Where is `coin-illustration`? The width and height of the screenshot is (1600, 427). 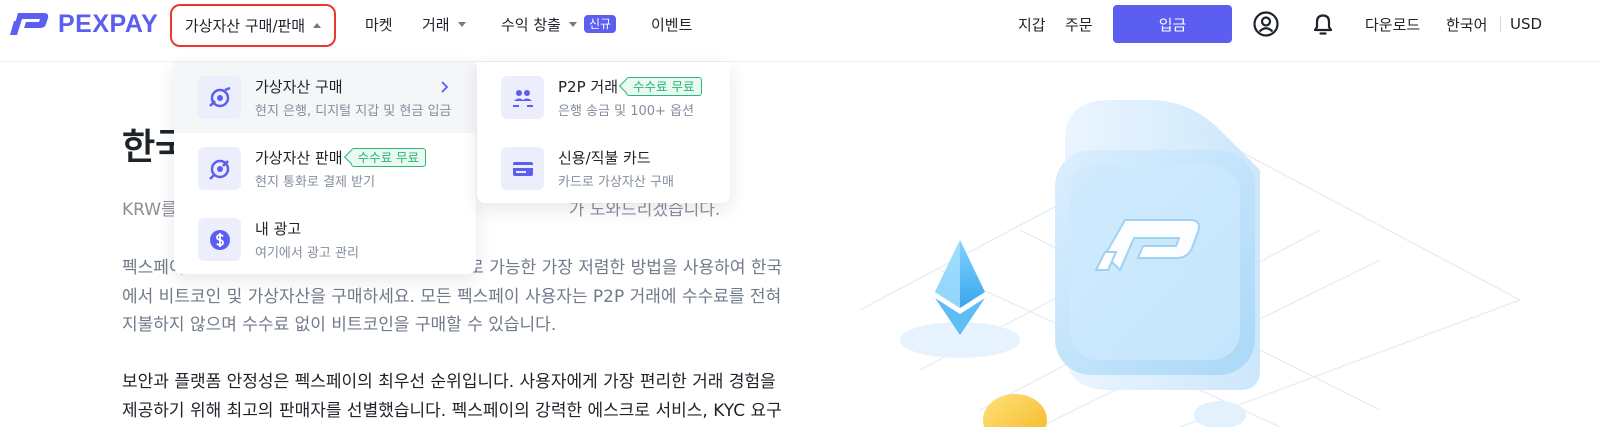
coin-illustration is located at coordinates (1114, 410).